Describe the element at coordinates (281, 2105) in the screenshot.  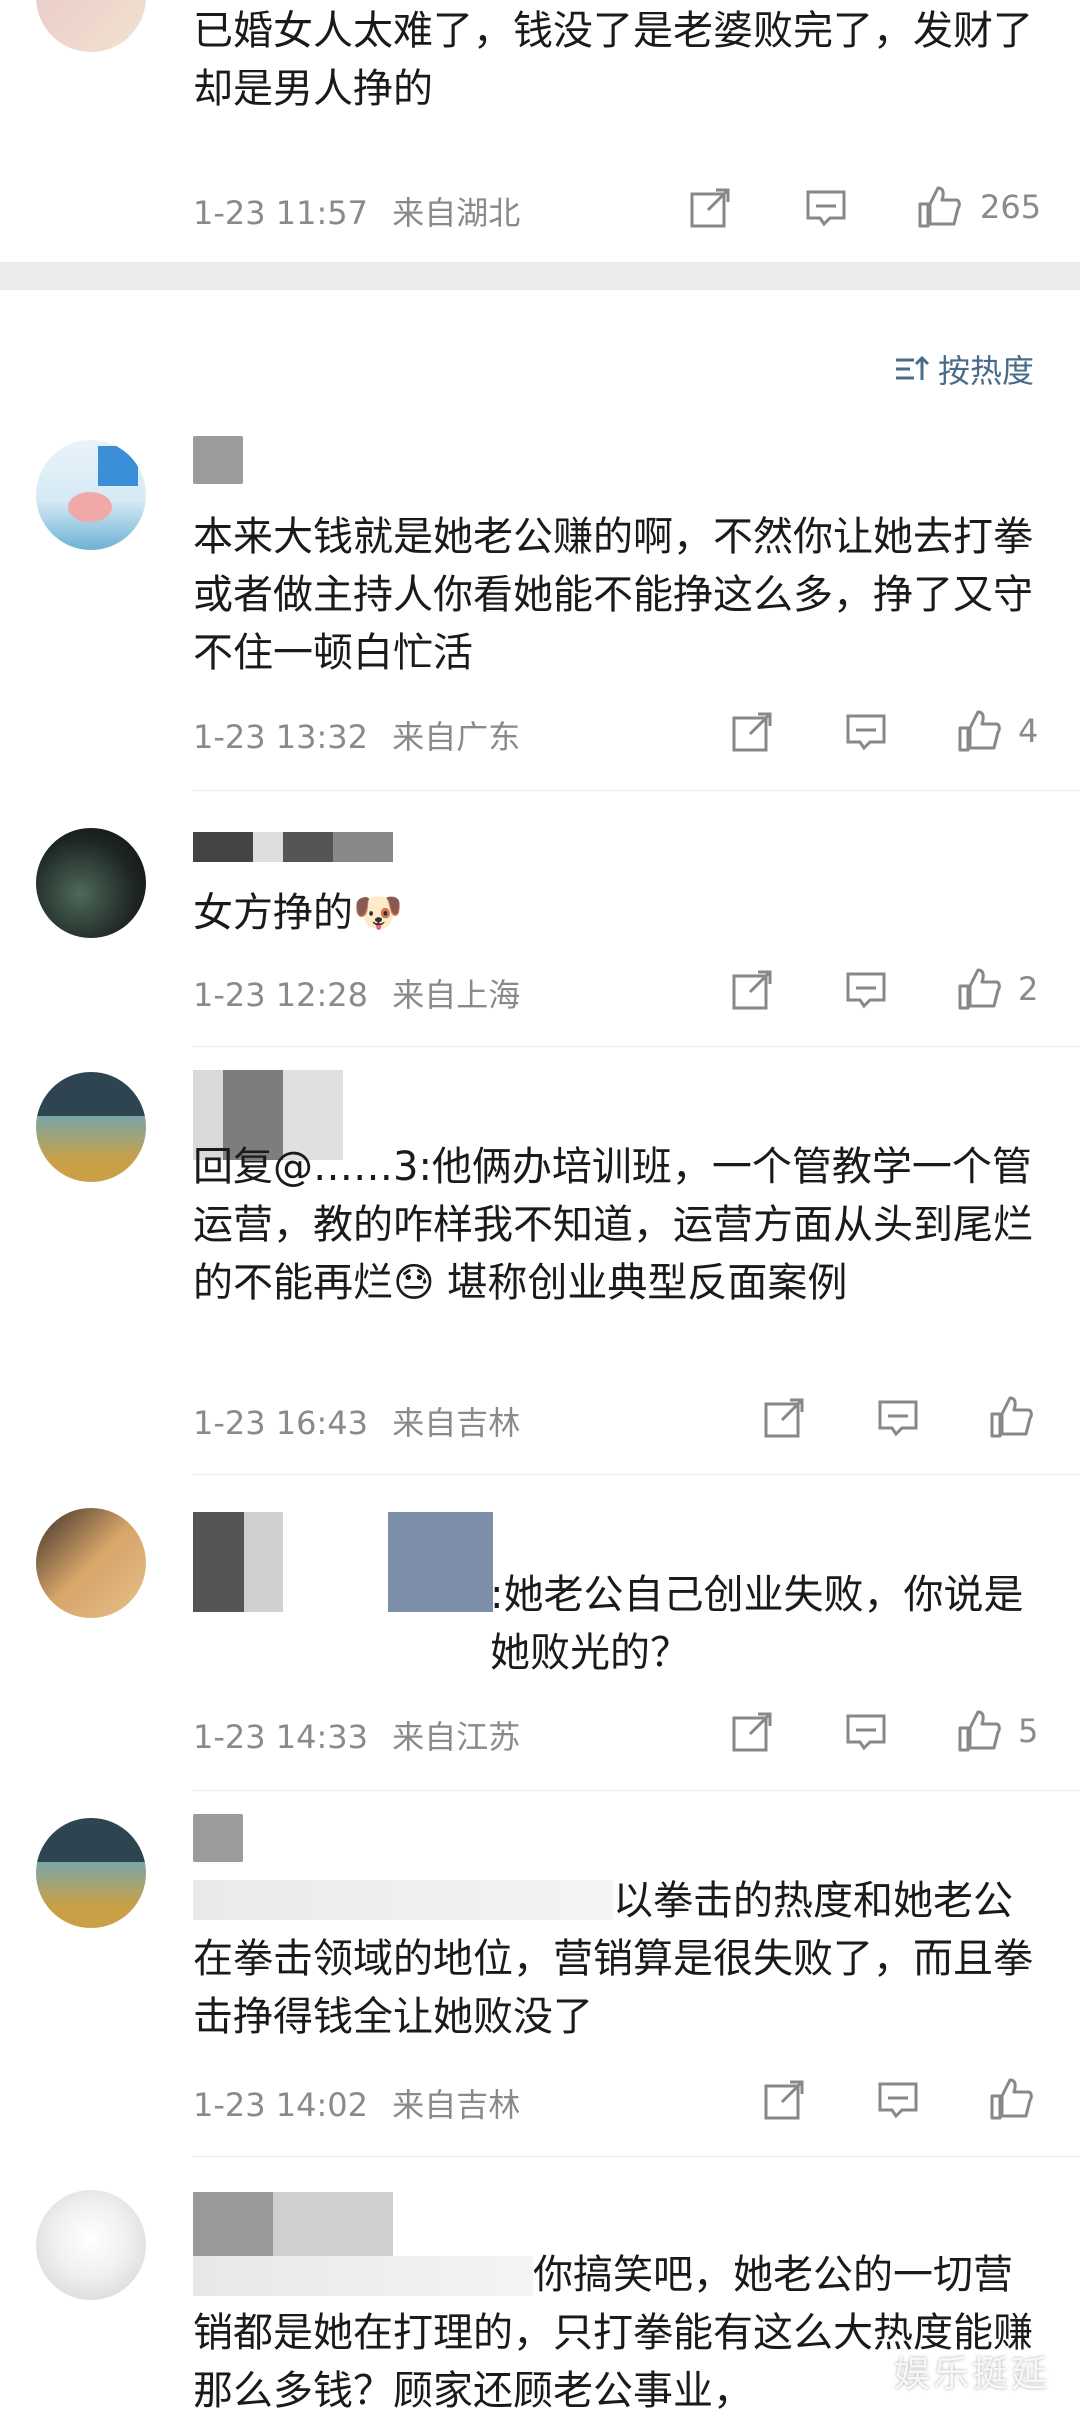
I see `comment-time: 1-23 14:02` at that location.